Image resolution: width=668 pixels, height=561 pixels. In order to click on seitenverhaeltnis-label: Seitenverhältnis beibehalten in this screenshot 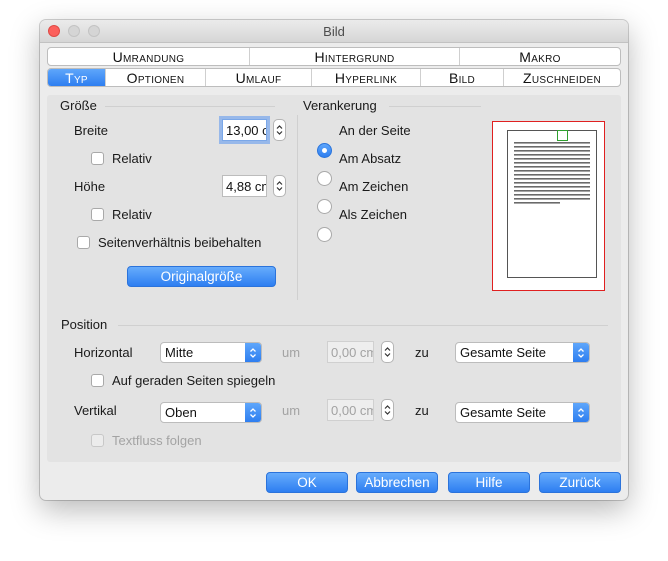, I will do `click(180, 242)`.